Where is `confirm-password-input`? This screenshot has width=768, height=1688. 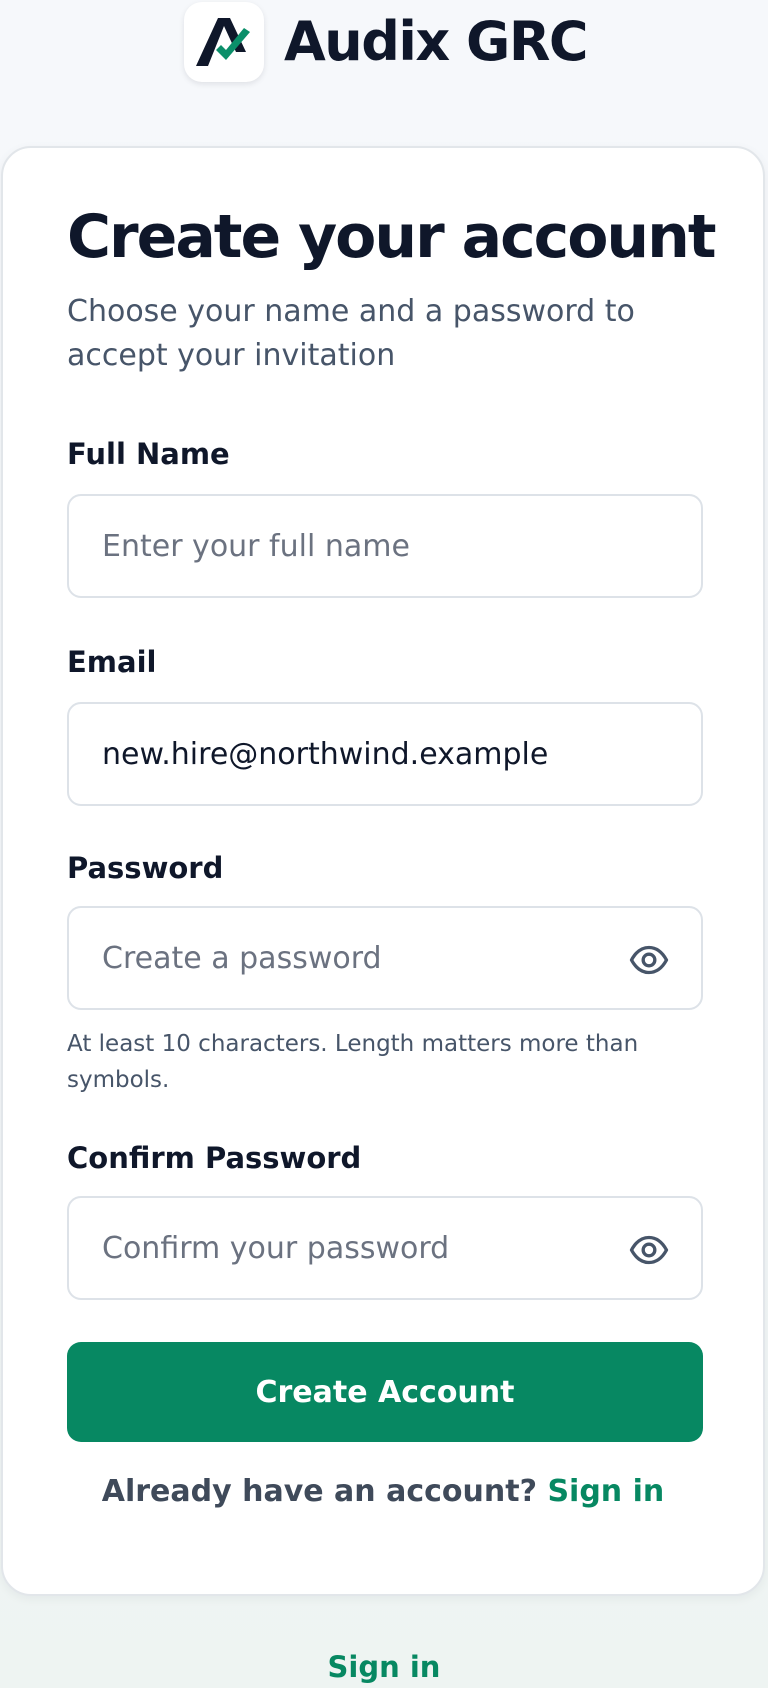
confirm-password-input is located at coordinates (385, 1248).